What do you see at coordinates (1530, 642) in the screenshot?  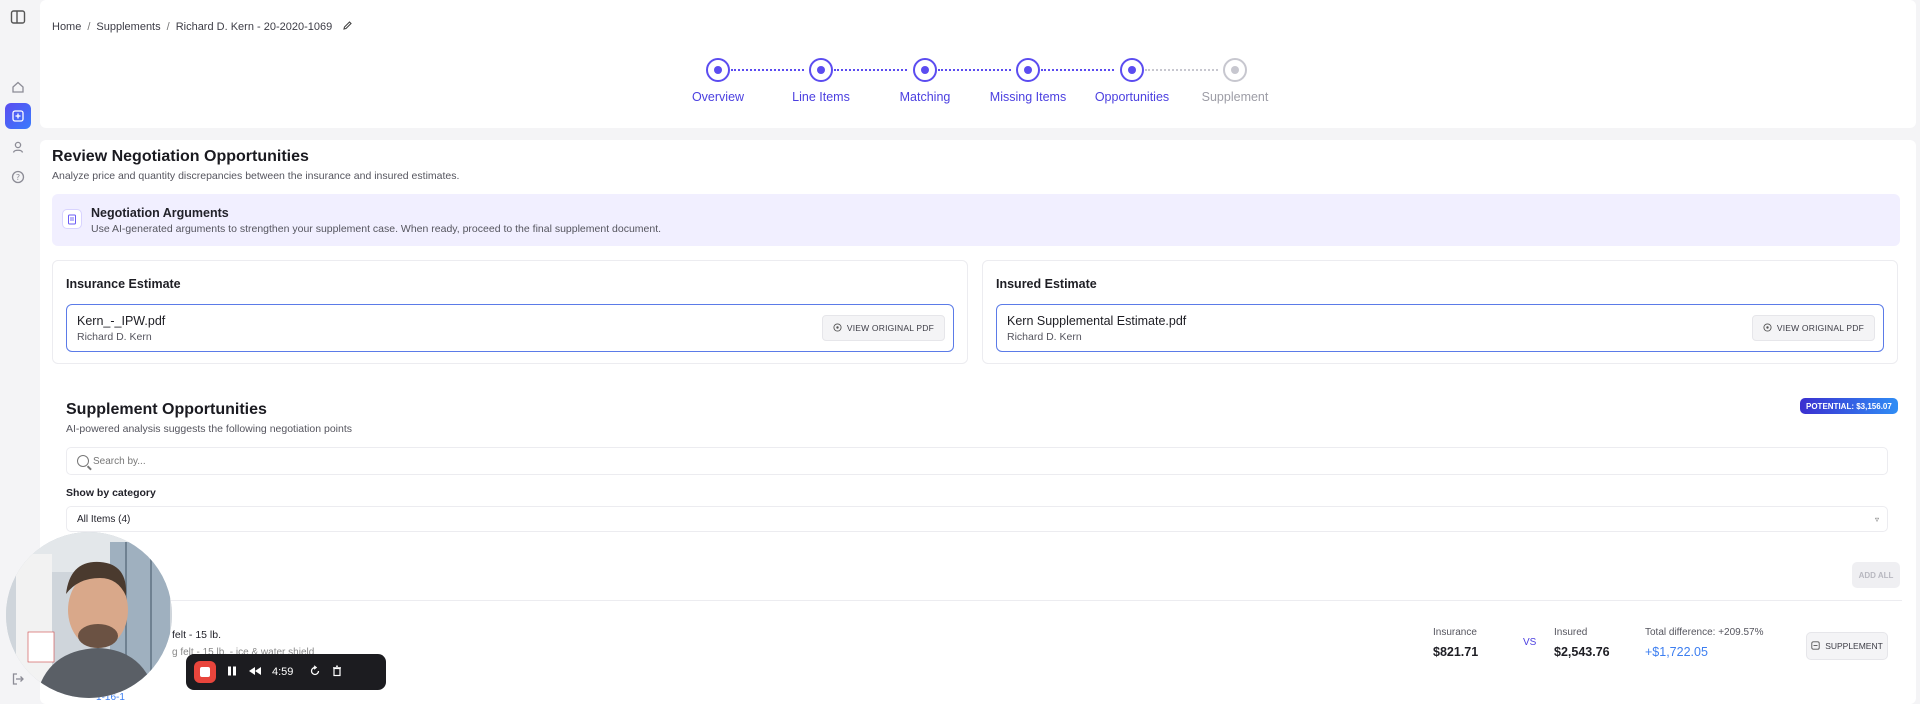 I see `vs-label: VS` at bounding box center [1530, 642].